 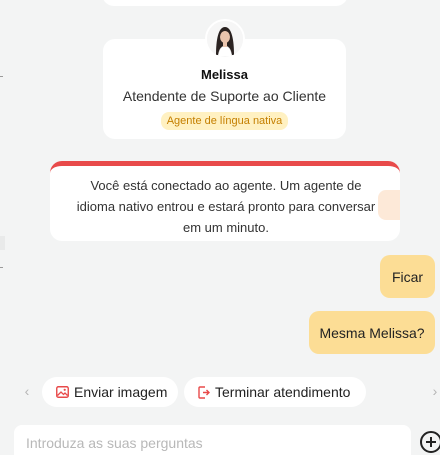 I want to click on send-image-label: Enviar imagem, so click(x=121, y=392).